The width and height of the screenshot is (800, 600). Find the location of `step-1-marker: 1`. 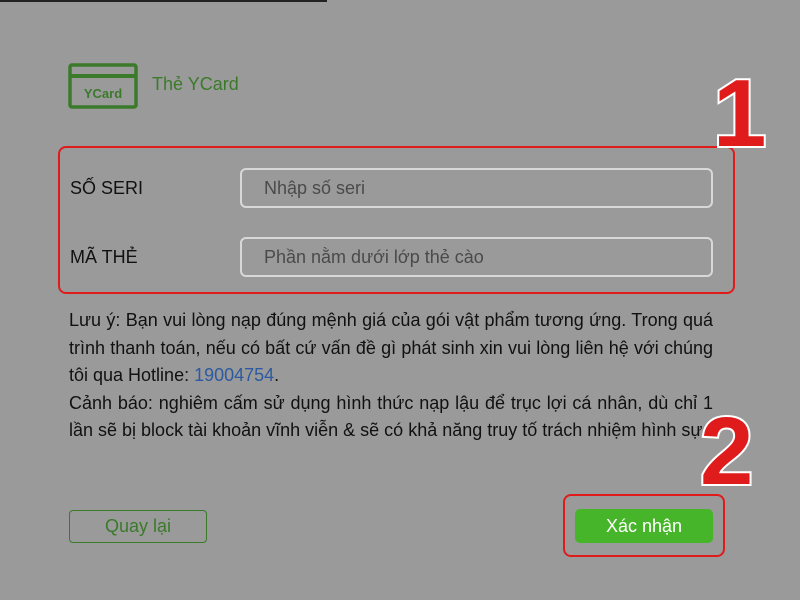

step-1-marker: 1 is located at coordinates (739, 113).